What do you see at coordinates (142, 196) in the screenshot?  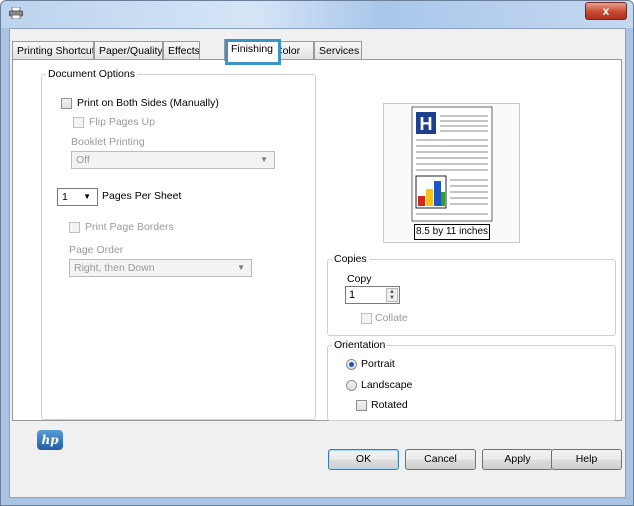 I see `pages-per-sheet-label: Pages Per Sheet` at bounding box center [142, 196].